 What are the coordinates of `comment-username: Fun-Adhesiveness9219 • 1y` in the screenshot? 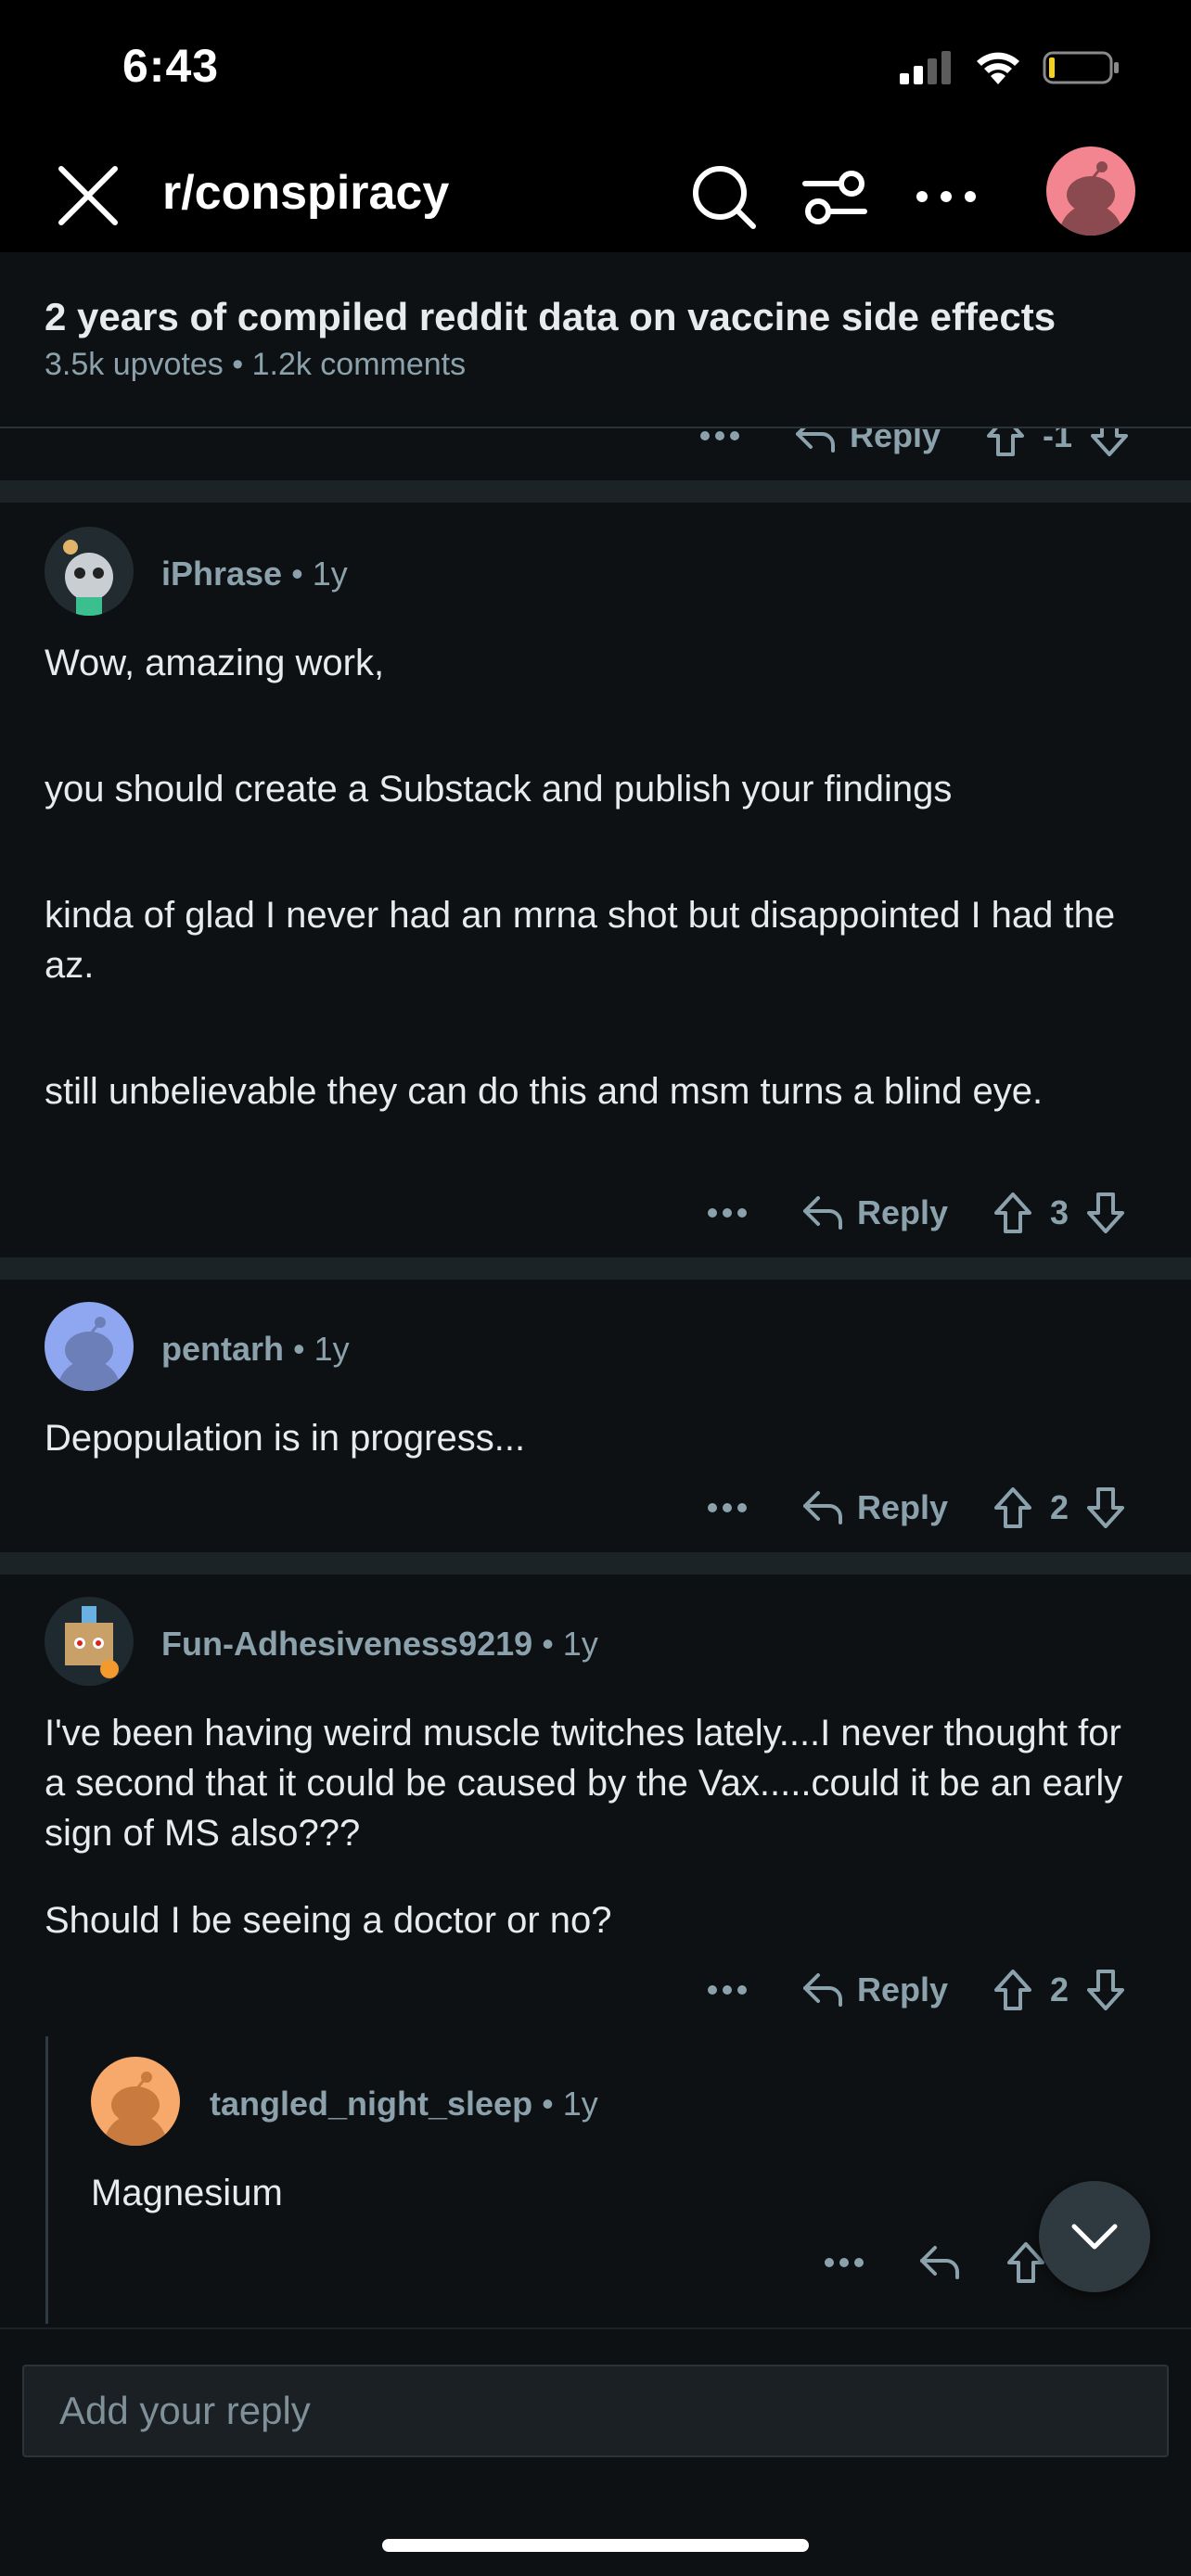 It's located at (379, 1645).